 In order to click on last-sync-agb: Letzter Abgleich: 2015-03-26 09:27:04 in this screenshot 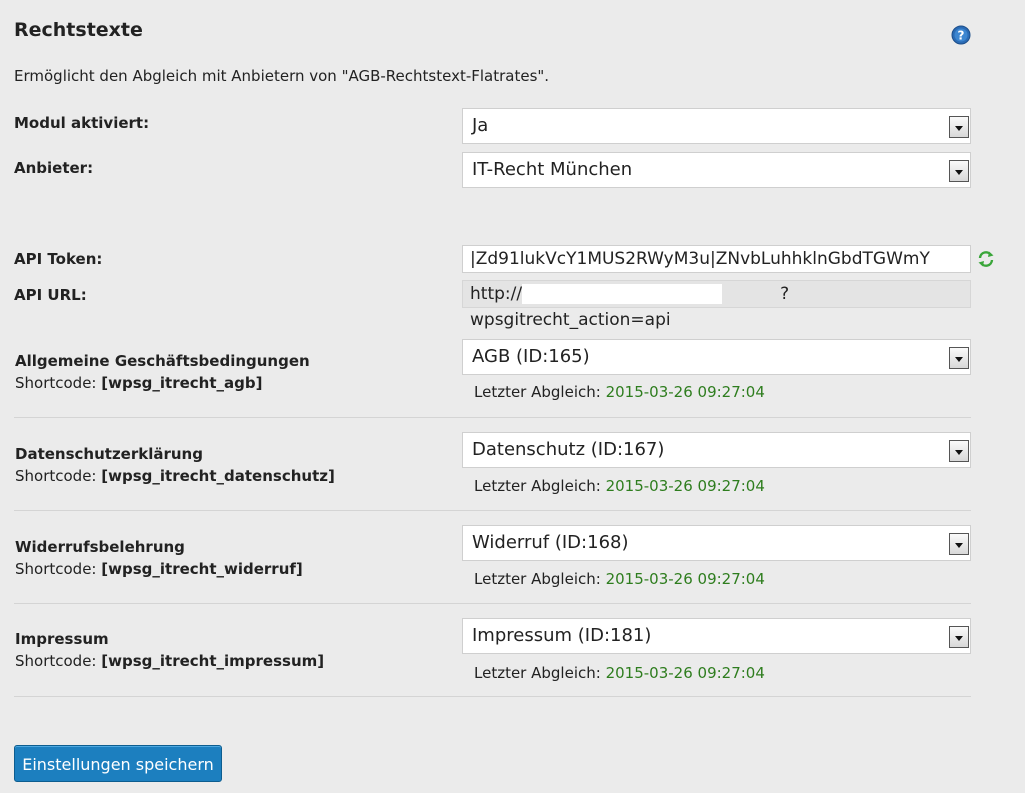, I will do `click(619, 392)`.